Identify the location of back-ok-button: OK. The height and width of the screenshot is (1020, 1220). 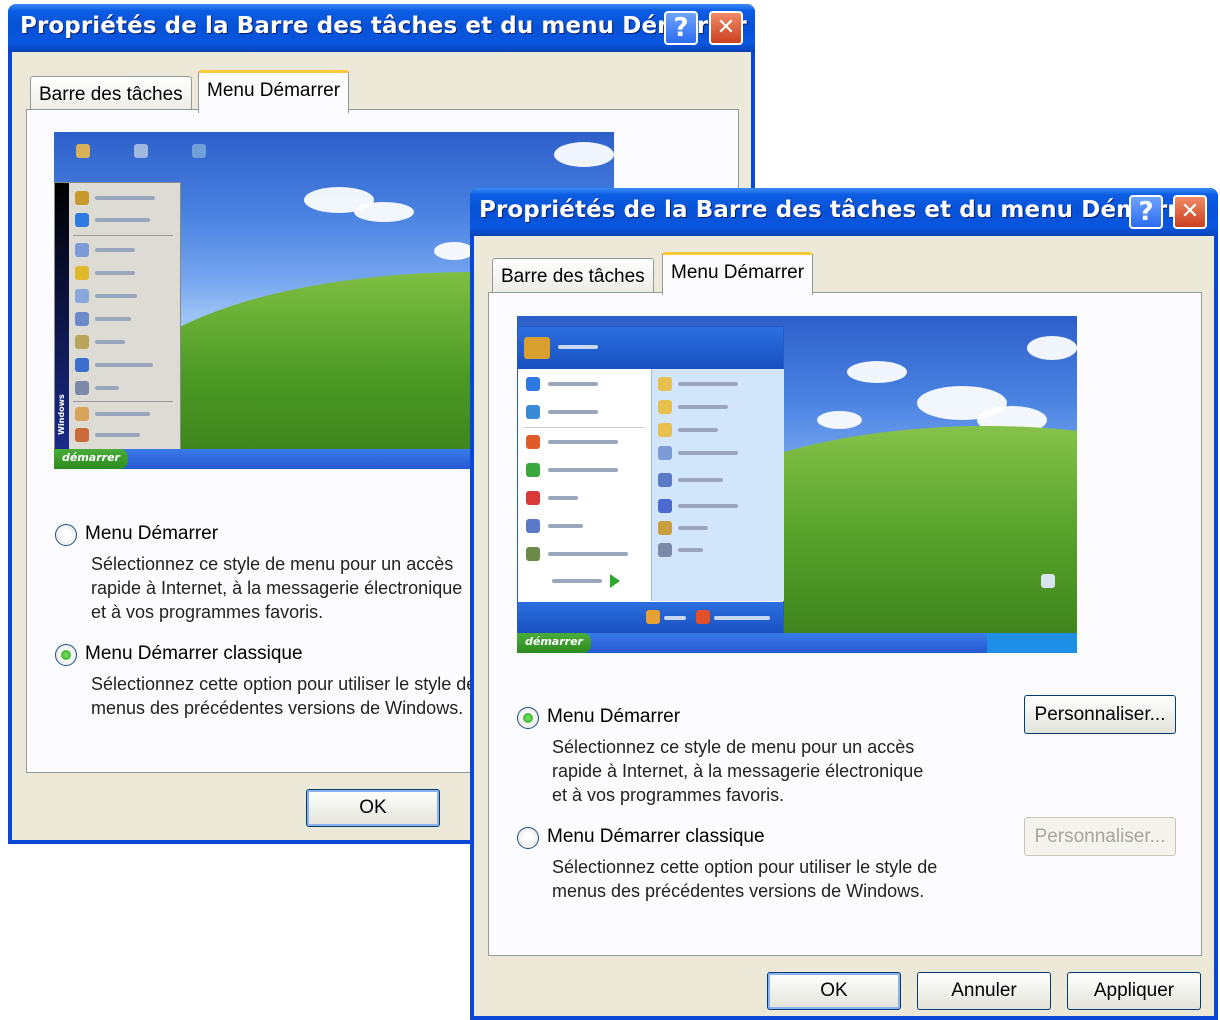
(373, 808).